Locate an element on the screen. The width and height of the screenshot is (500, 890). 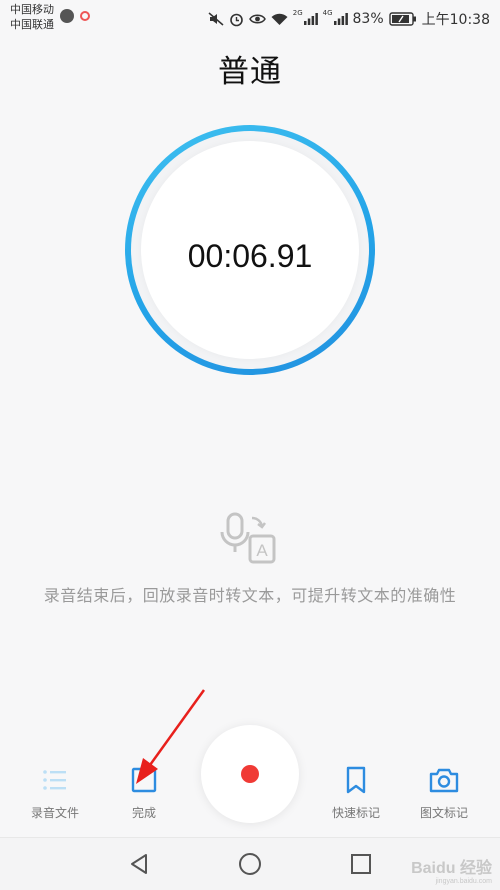
done-button: 完成 is located at coordinates (144, 793).